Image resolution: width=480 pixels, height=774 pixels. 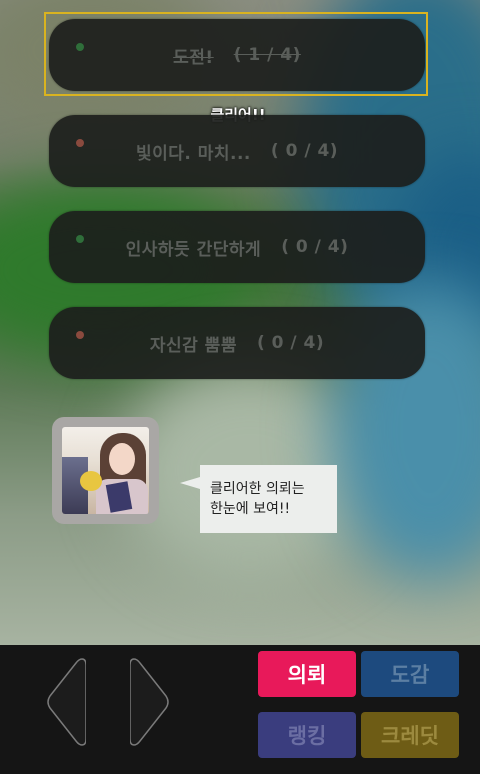 I want to click on quest-item-4: 자신감 뿜뿜 ( 0 / 4), so click(x=237, y=343).